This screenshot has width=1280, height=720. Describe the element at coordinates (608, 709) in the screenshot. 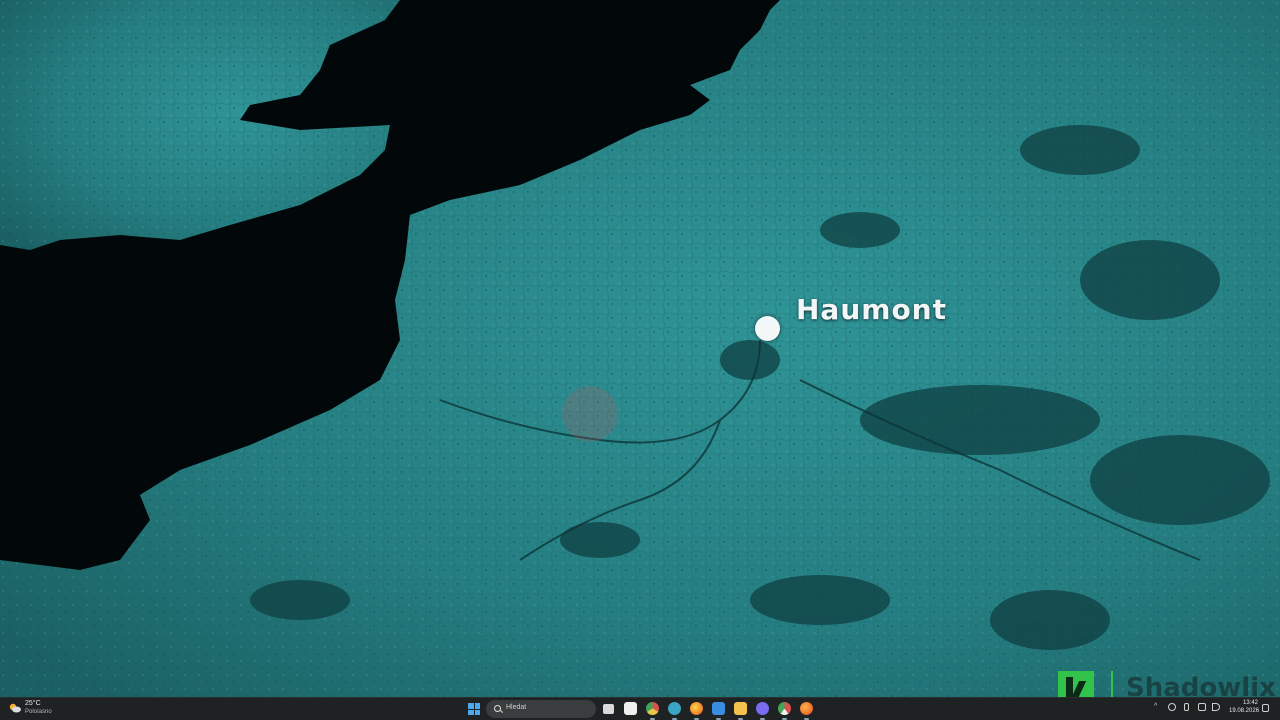

I see `task-view-icon` at that location.